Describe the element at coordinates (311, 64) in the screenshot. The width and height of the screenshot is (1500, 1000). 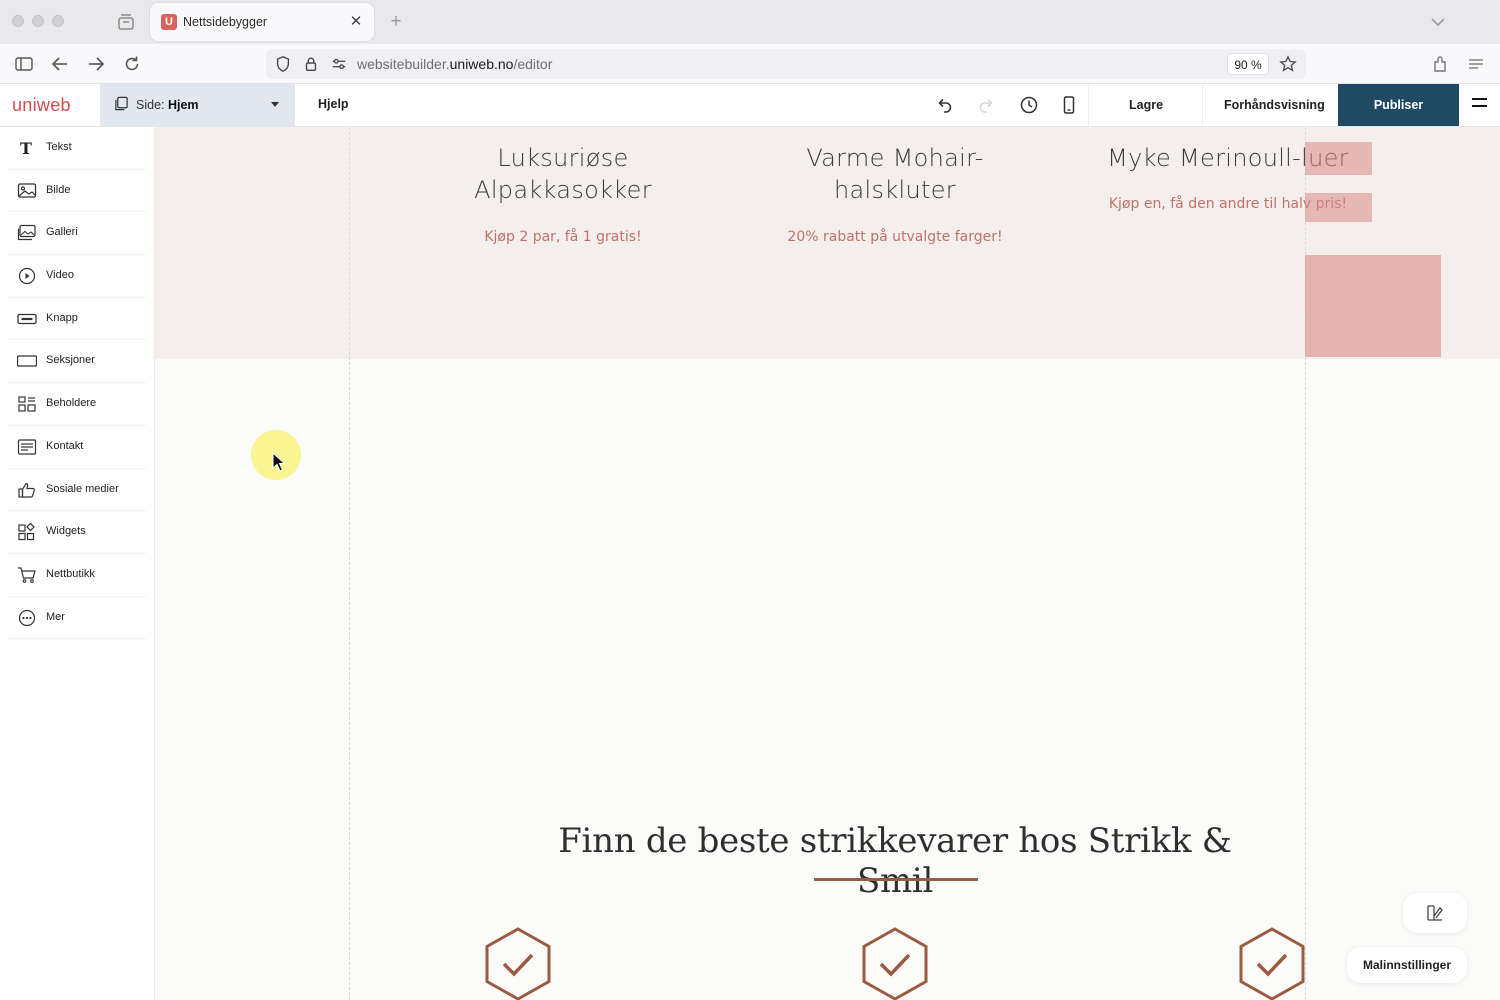
I see `lock-icon` at that location.